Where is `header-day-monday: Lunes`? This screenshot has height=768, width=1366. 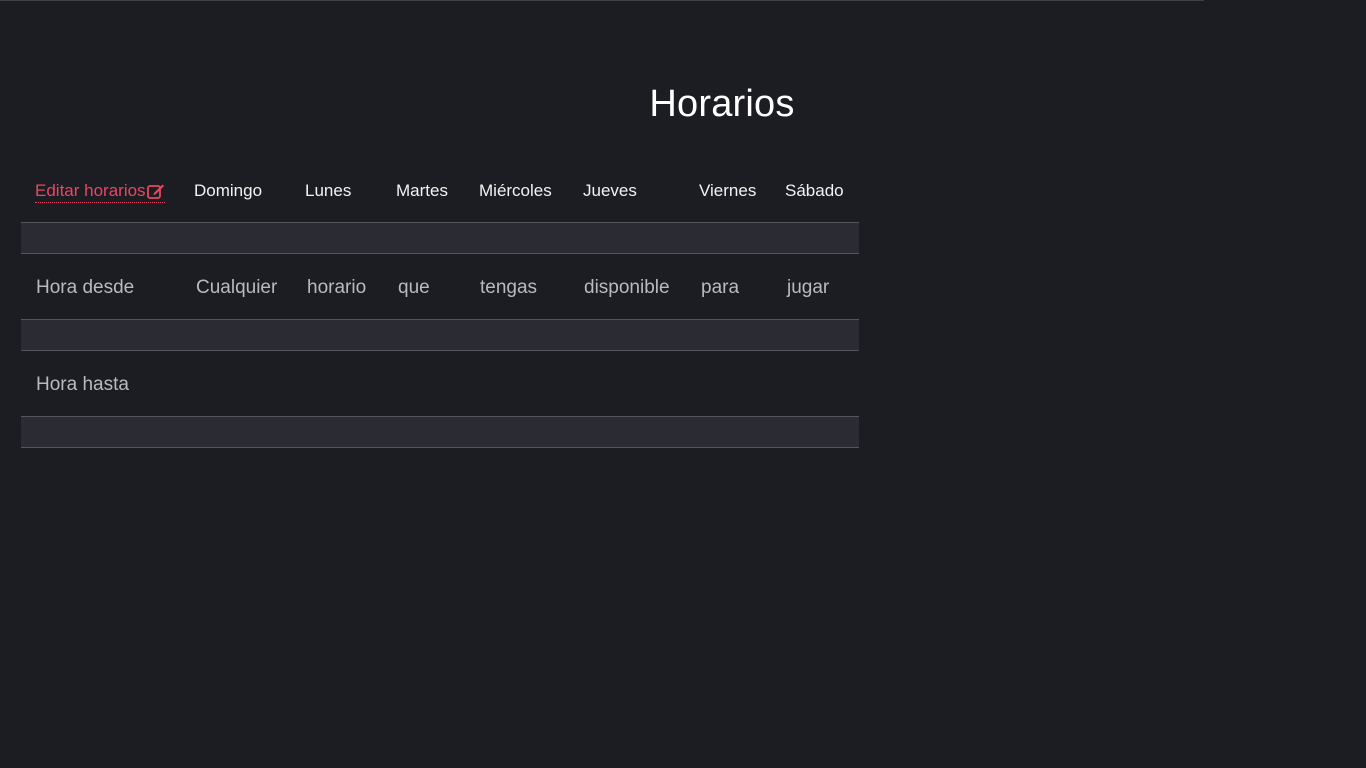
header-day-monday: Lunes is located at coordinates (328, 190).